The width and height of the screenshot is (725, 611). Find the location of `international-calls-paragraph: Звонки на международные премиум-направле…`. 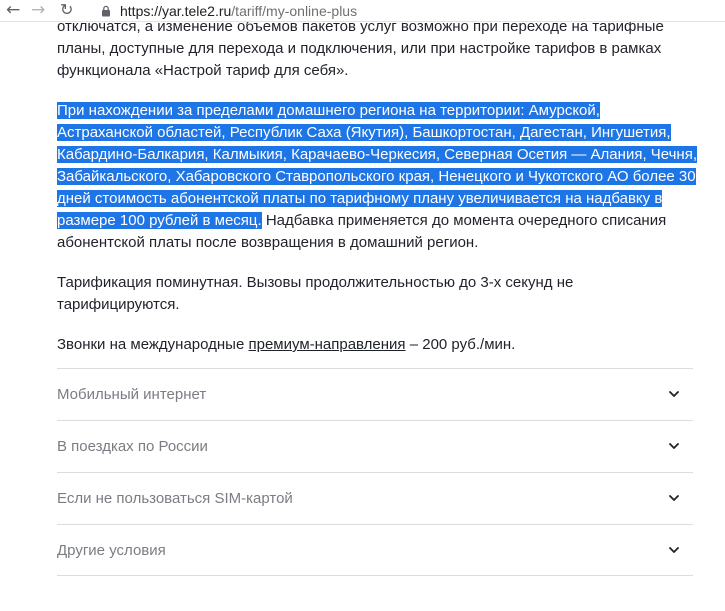

international-calls-paragraph: Звонки на международные премиум-направле… is located at coordinates (377, 345).